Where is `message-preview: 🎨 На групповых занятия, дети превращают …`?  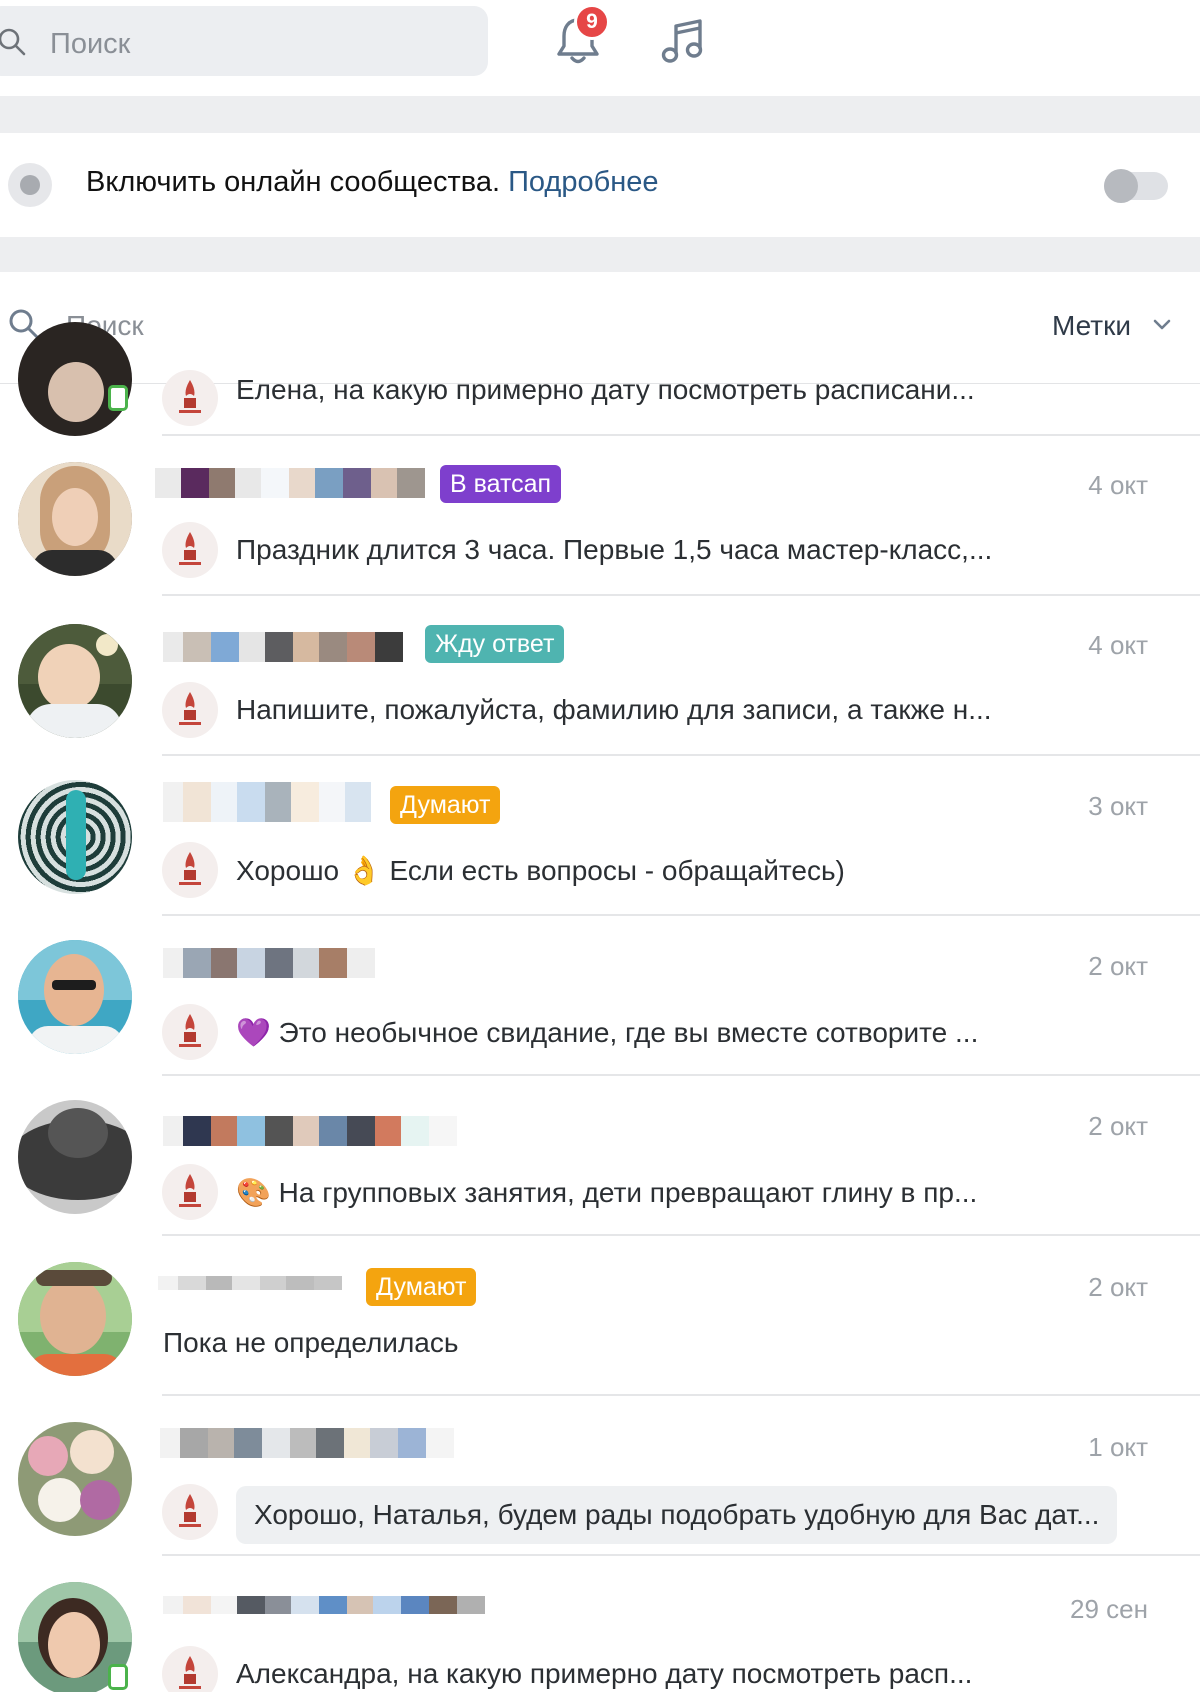
message-preview: 🎨 На групповых занятия, дети превращают … is located at coordinates (607, 1192).